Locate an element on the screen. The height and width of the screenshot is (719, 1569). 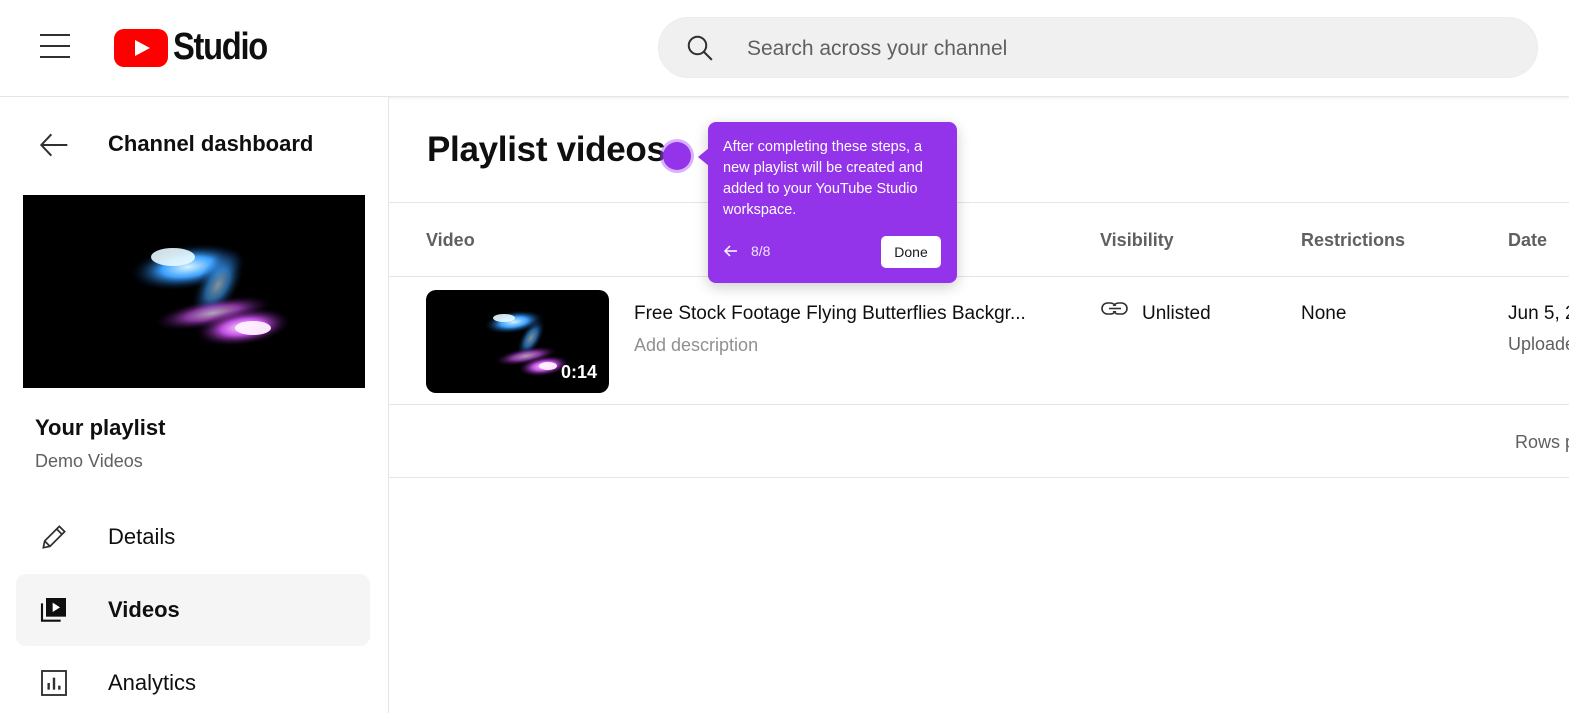
video-thumbnail: 0:14 is located at coordinates (517, 341).